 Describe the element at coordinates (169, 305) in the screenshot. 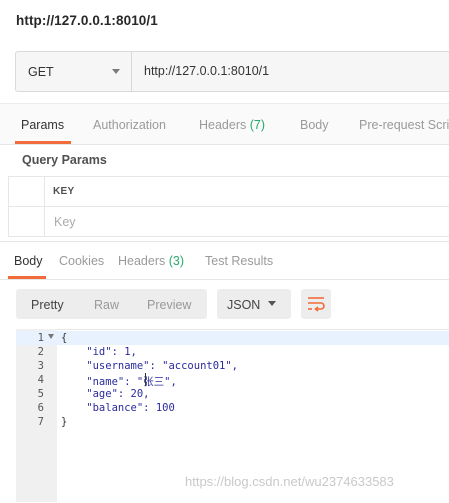

I see `preview-button: Preview` at that location.